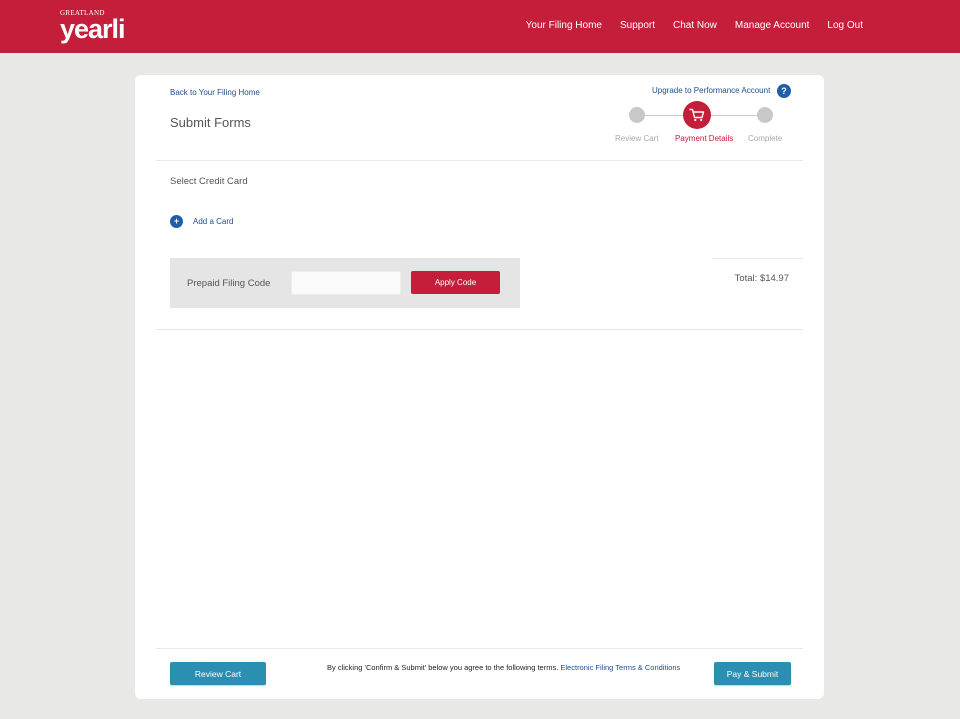  What do you see at coordinates (229, 283) in the screenshot?
I see `prepaid-filing-code-label: Prepaid Filing Code` at bounding box center [229, 283].